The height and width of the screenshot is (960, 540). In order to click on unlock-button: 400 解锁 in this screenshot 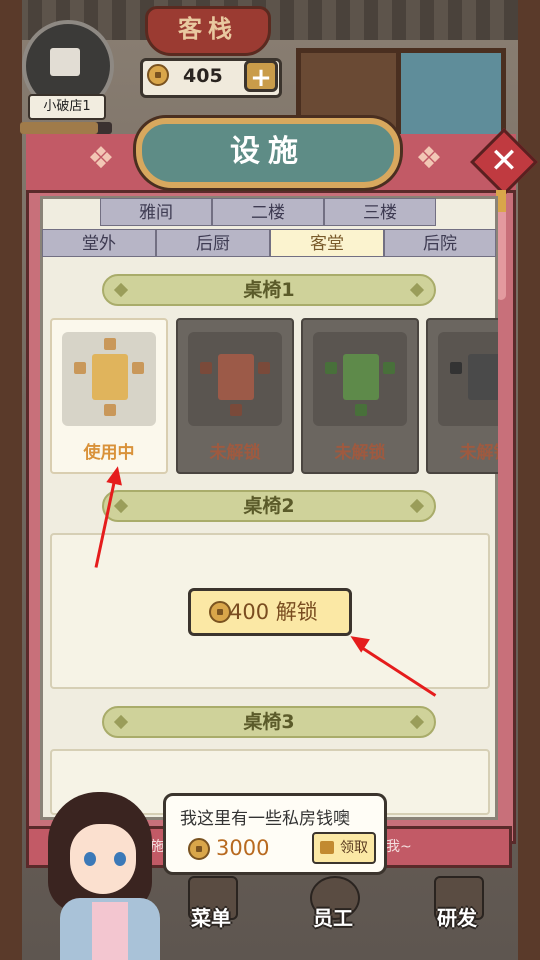, I will do `click(270, 612)`.